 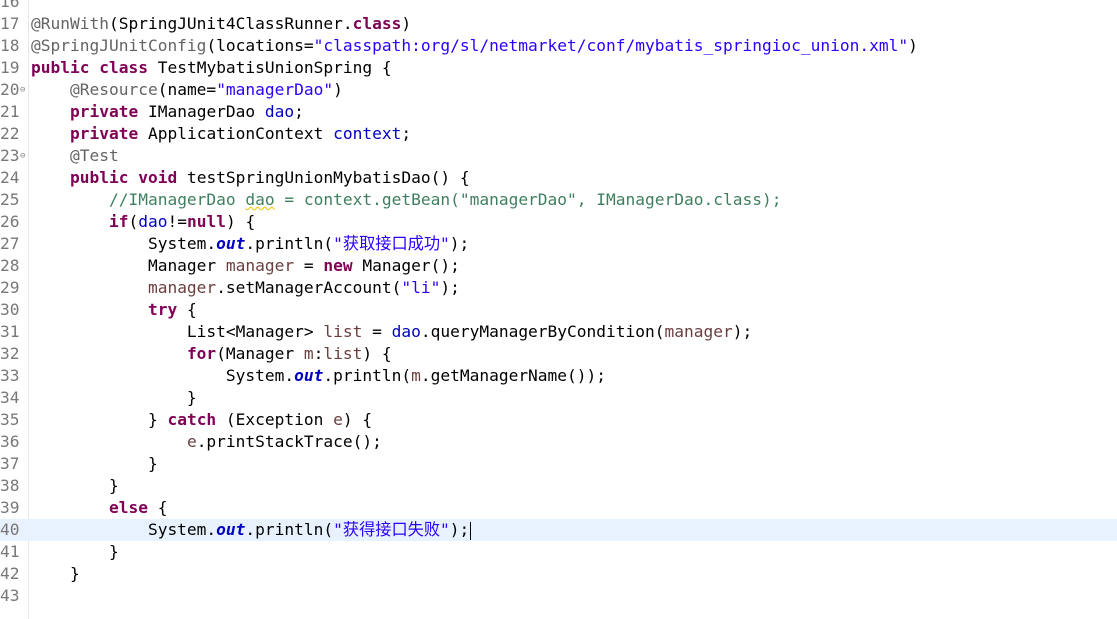 What do you see at coordinates (123, 67) in the screenshot?
I see `code-token: class` at bounding box center [123, 67].